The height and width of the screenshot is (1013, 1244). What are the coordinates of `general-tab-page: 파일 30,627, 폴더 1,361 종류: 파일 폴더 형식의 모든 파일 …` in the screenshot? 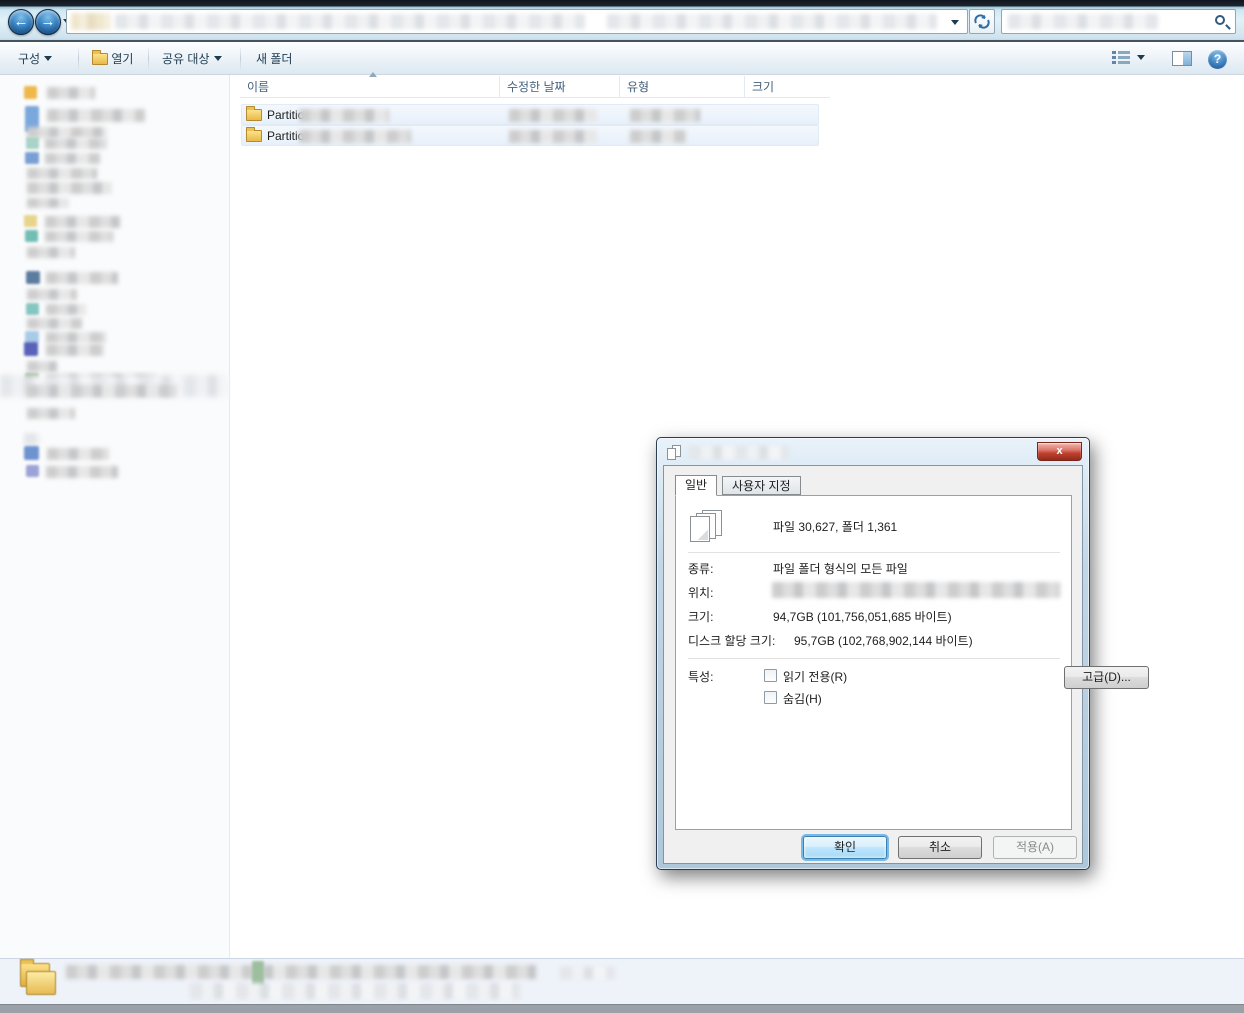 It's located at (912, 662).